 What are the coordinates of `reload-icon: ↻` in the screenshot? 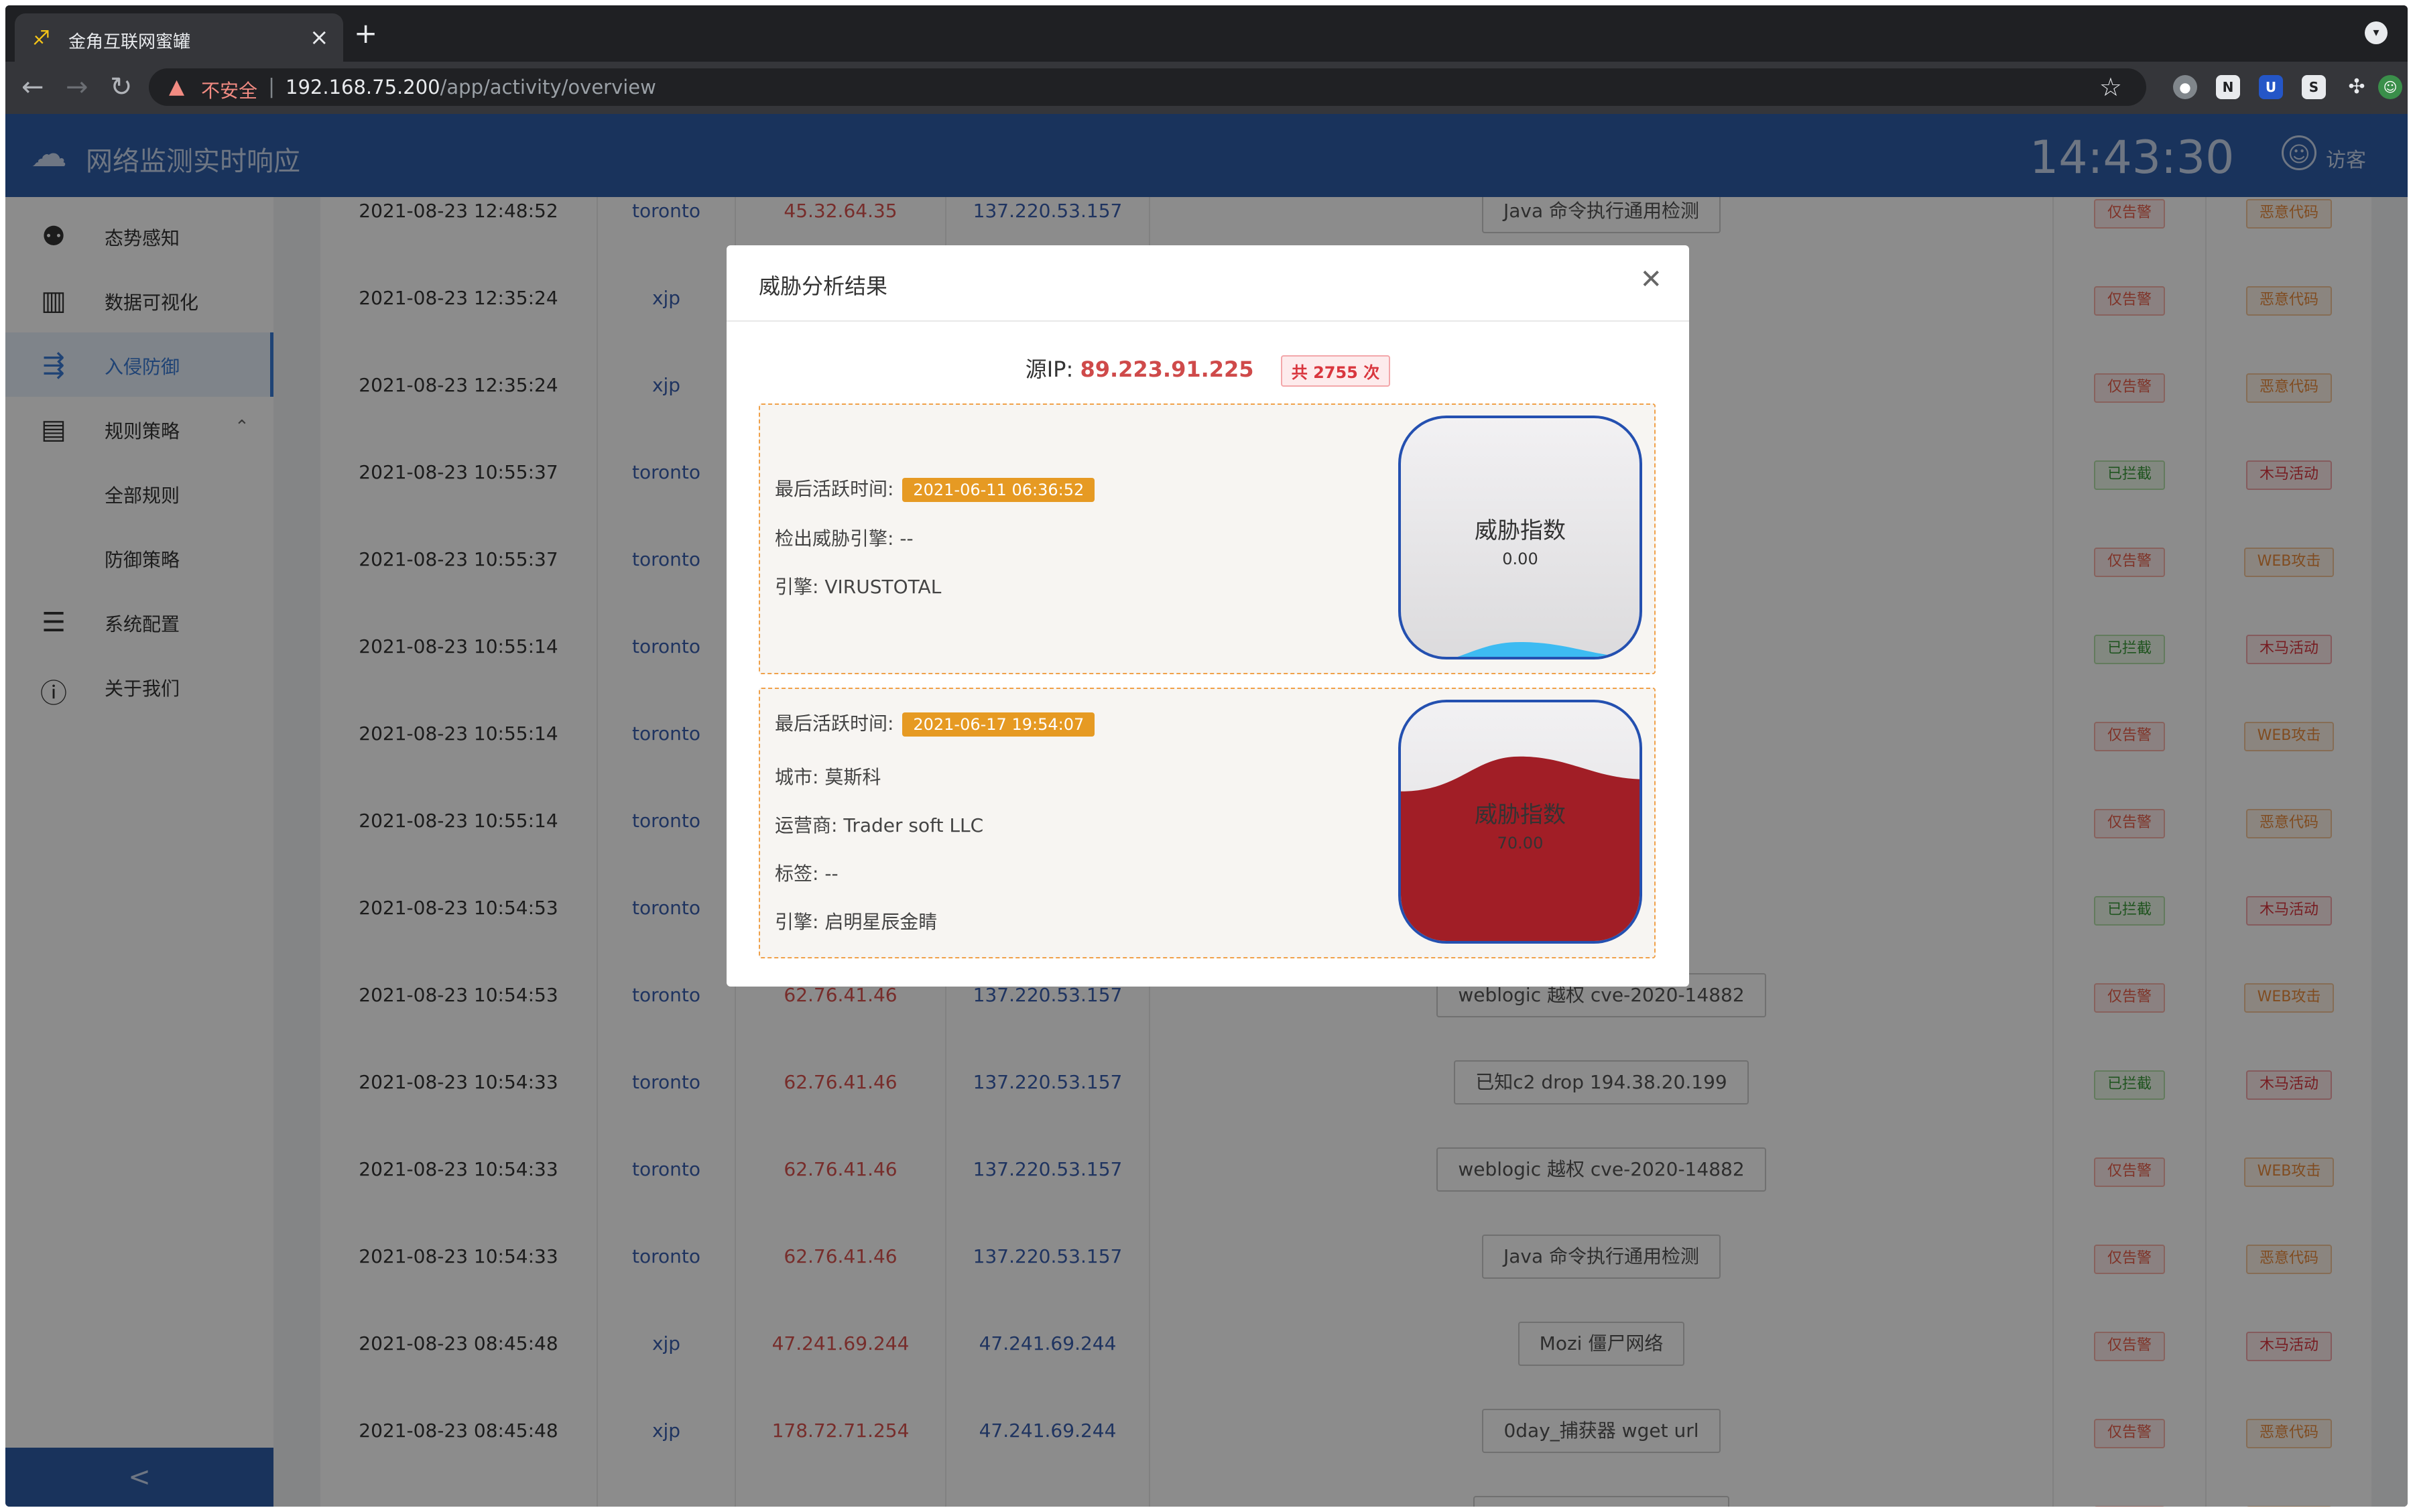 It's located at (121, 87).